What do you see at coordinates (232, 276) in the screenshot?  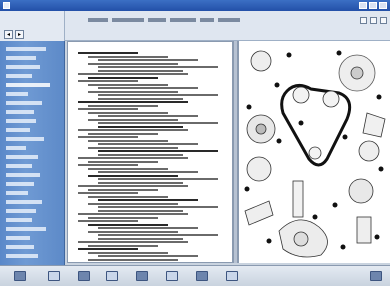 I see `car-icon` at bounding box center [232, 276].